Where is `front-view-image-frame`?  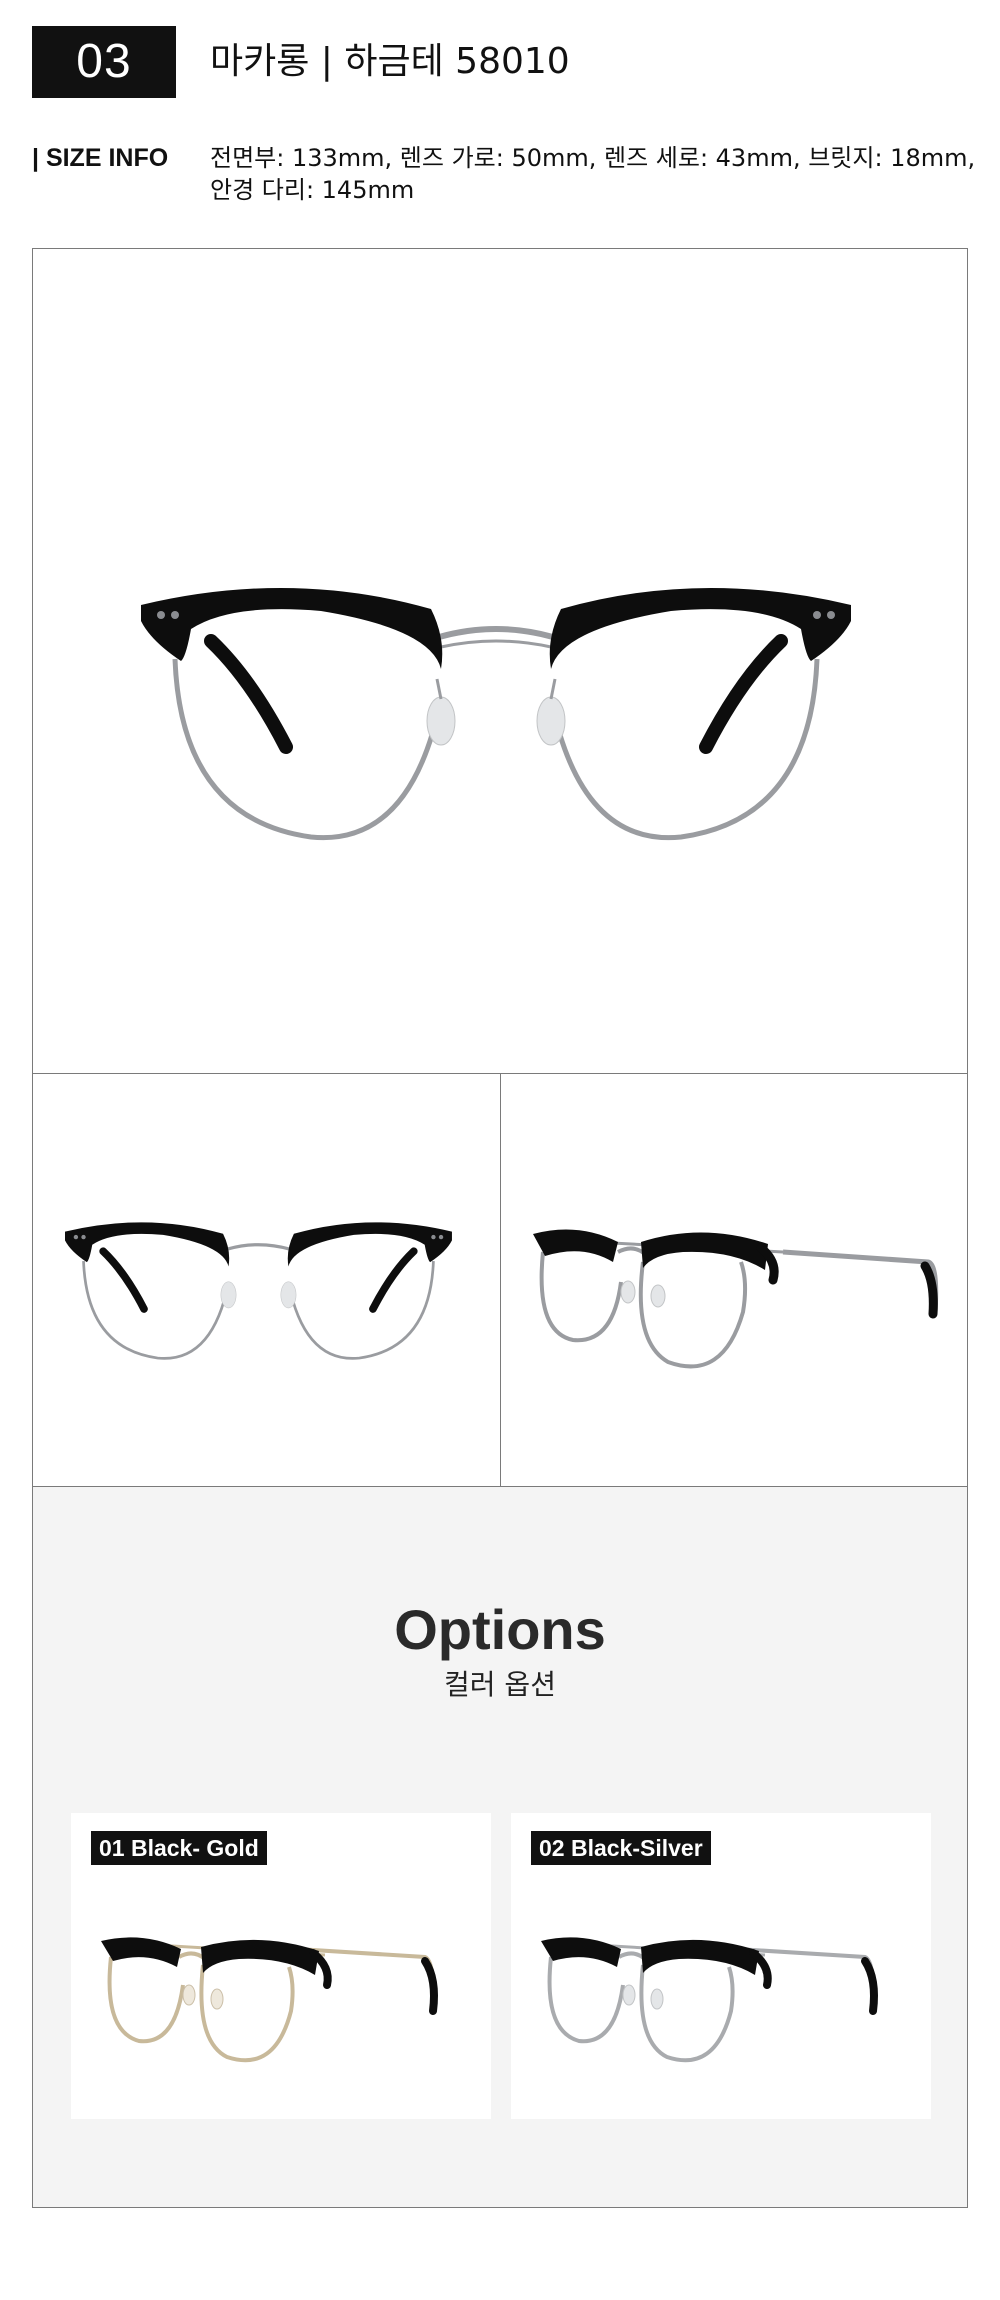 front-view-image-frame is located at coordinates (266, 1280).